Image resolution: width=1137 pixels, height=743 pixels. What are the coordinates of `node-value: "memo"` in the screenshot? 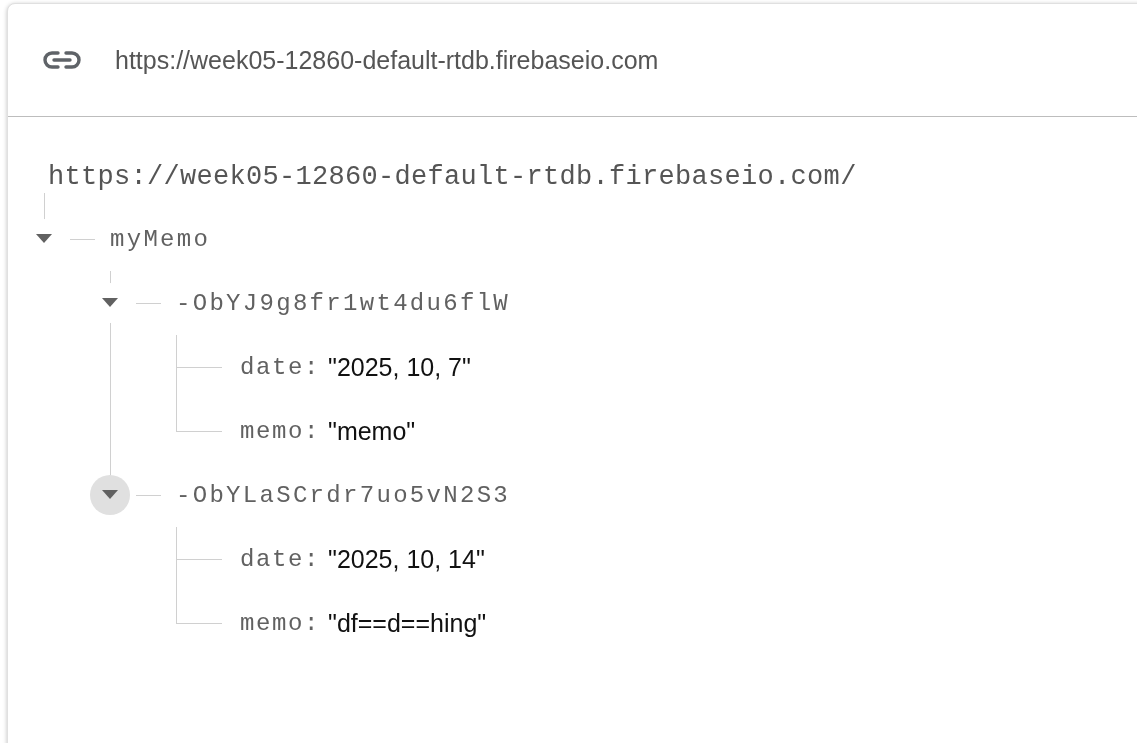 It's located at (372, 431).